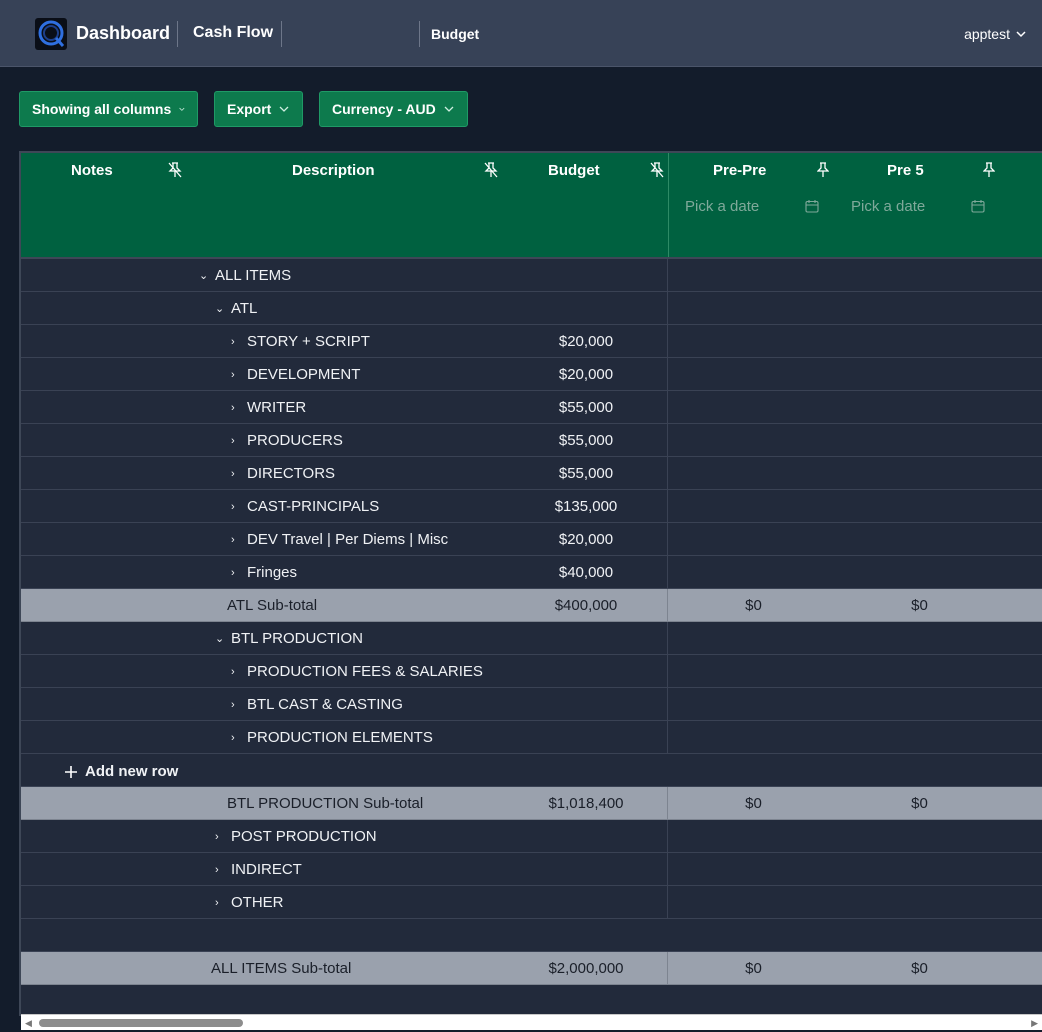  I want to click on add-new-row-button: Add new row, so click(121, 771).